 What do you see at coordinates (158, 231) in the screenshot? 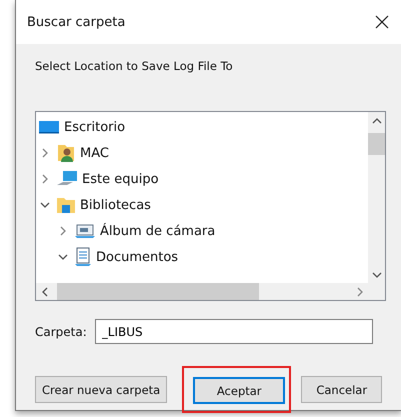
I see `tree-item: Álbum de cámara` at bounding box center [158, 231].